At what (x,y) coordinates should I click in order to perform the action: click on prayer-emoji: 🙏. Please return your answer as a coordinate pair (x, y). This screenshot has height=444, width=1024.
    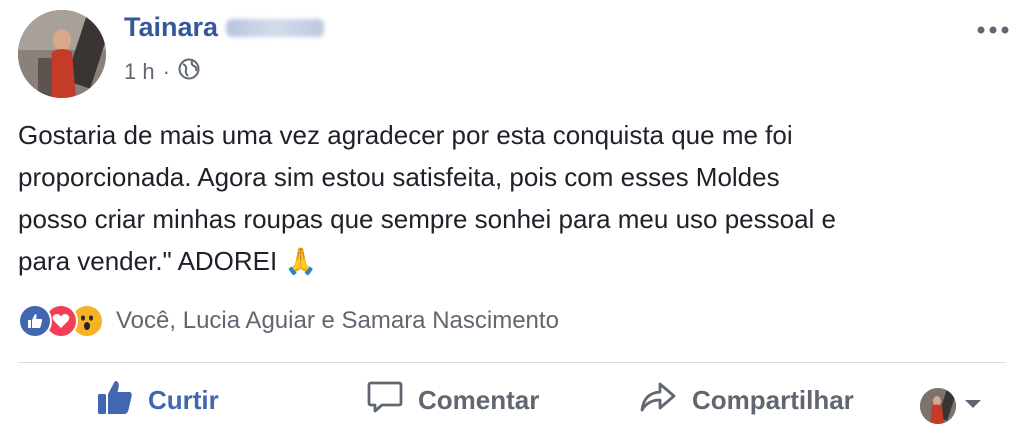
    Looking at the image, I should click on (300, 261).